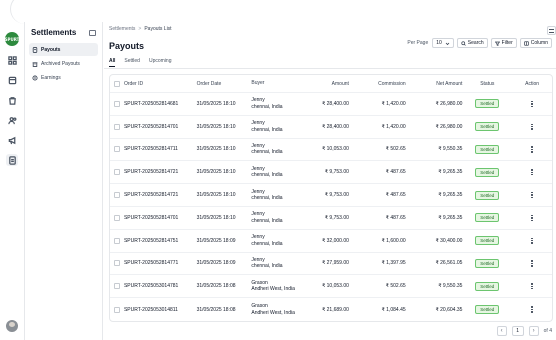 Image resolution: width=556 pixels, height=340 pixels. I want to click on pagination: ‹ 1 › of 4, so click(524, 331).